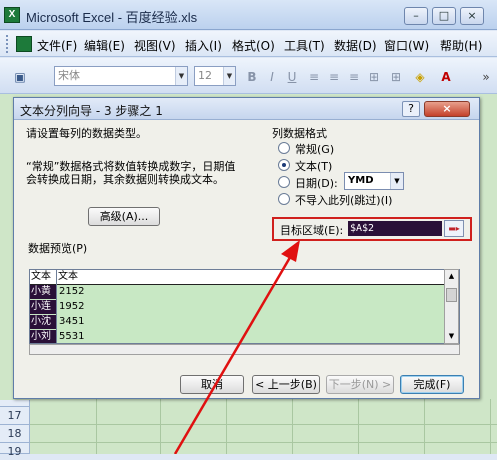  Describe the element at coordinates (361, 180) in the screenshot. I see `date-format-value: YMD` at that location.